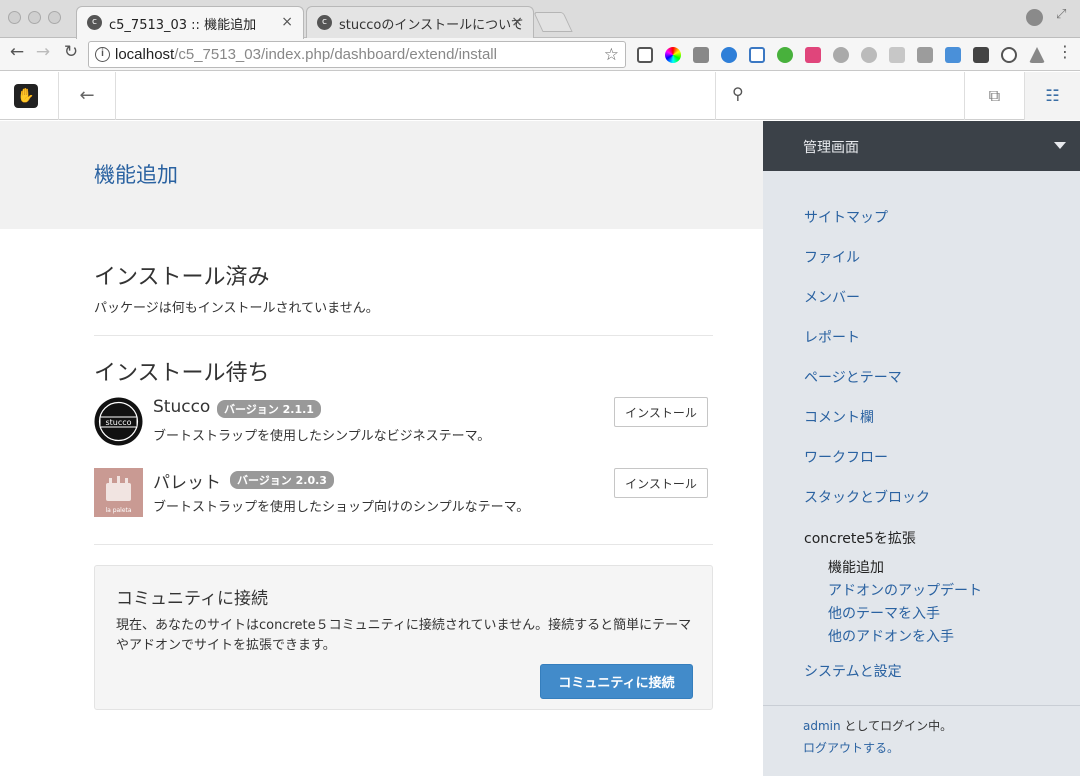 Image resolution: width=1080 pixels, height=776 pixels. What do you see at coordinates (884, 613) in the screenshot?
I see `sidebar-subitem-themes: 他のテーマを入手` at bounding box center [884, 613].